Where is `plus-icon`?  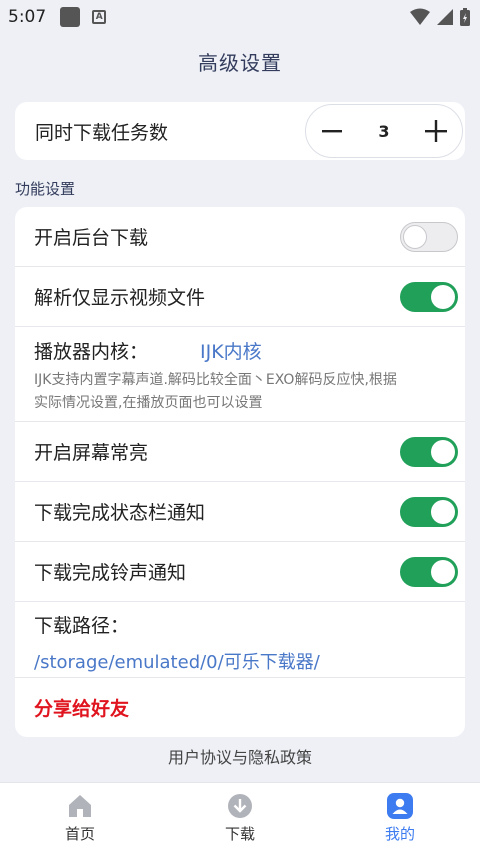 plus-icon is located at coordinates (435, 131).